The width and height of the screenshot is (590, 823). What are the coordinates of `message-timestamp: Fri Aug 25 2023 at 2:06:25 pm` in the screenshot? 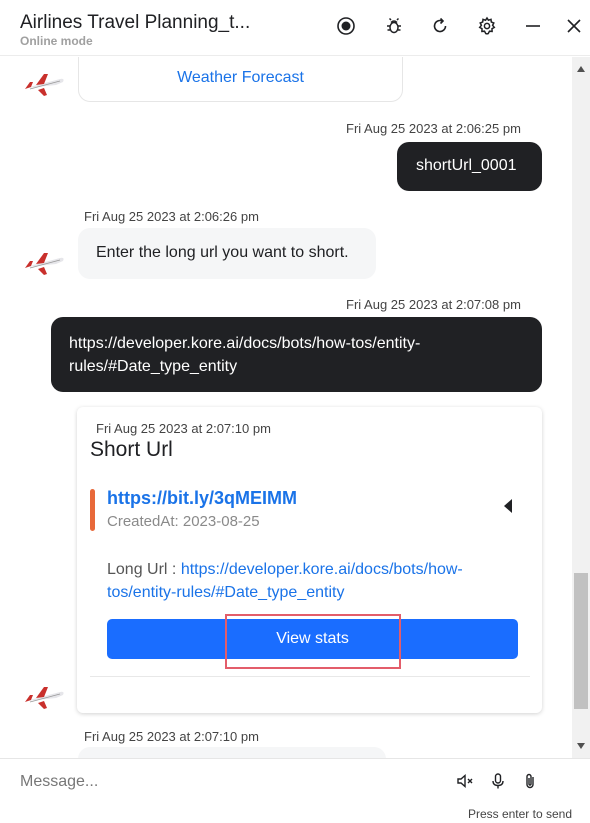 It's located at (433, 128).